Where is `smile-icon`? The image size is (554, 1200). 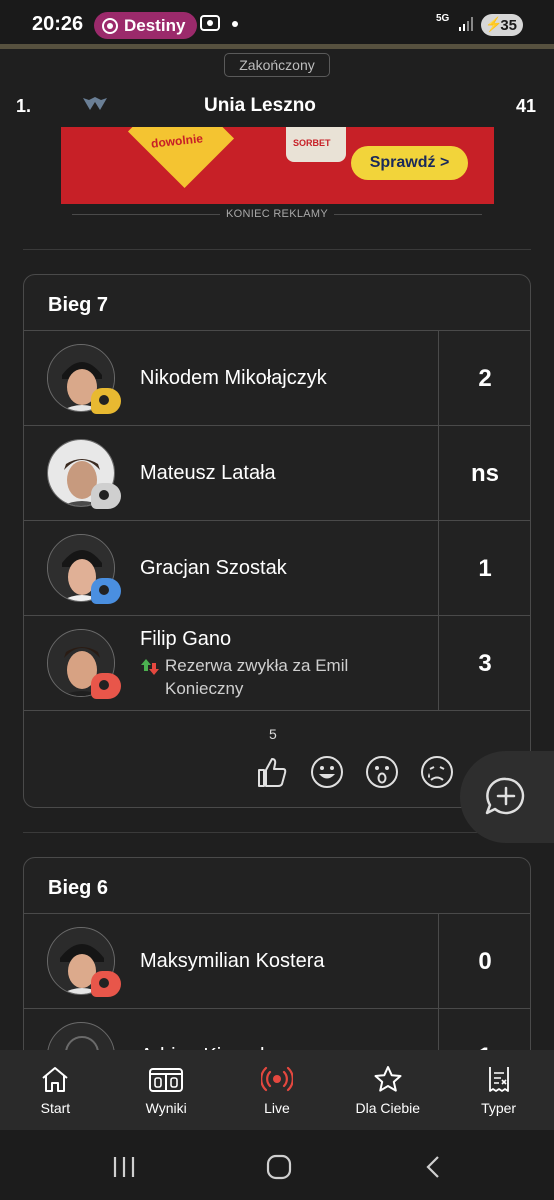
smile-icon is located at coordinates (327, 772).